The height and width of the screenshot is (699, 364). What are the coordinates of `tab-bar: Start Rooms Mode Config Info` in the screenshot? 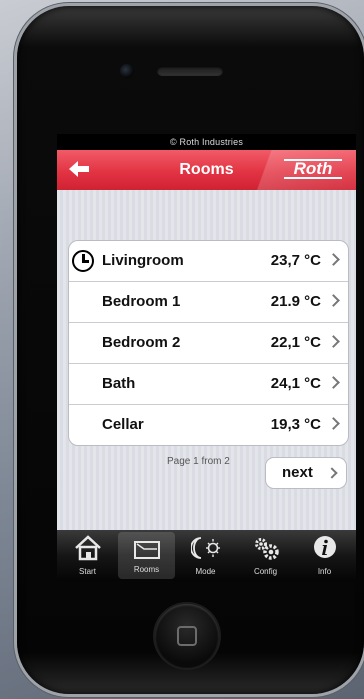 It's located at (206, 555).